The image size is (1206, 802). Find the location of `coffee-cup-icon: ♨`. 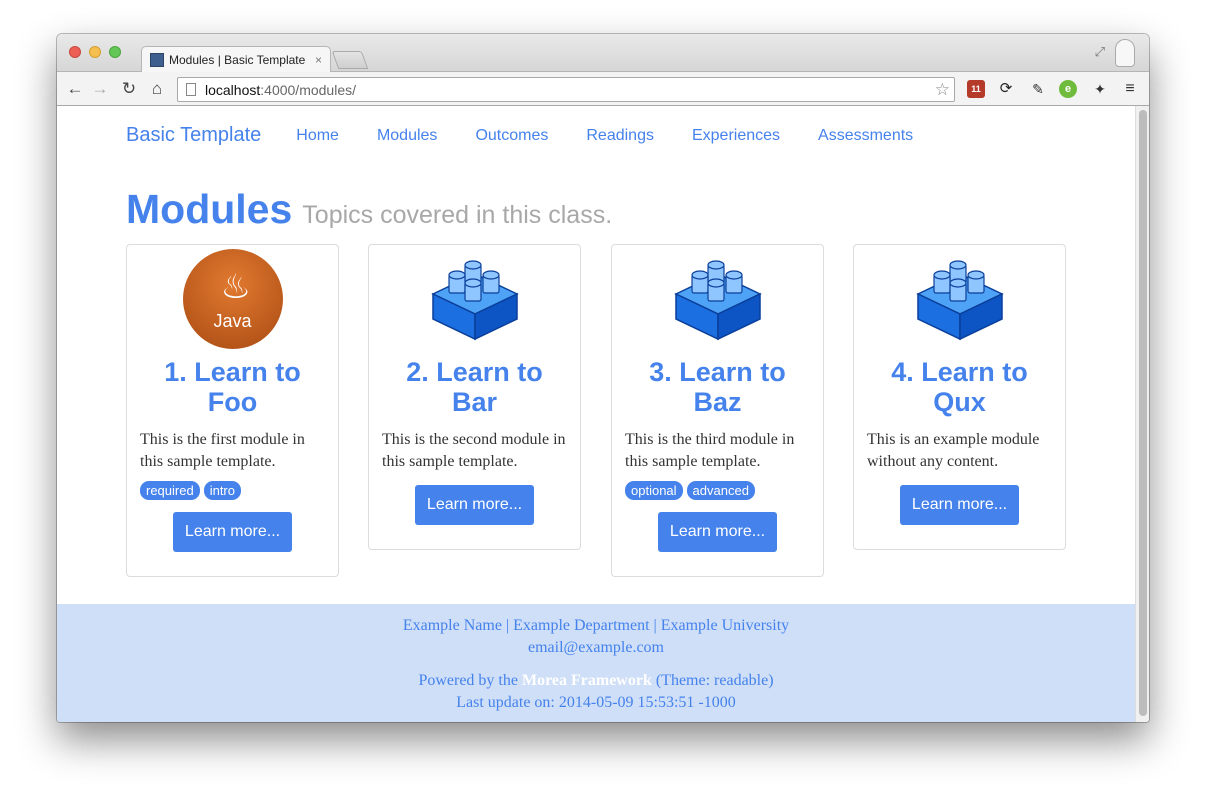

coffee-cup-icon: ♨ is located at coordinates (235, 287).